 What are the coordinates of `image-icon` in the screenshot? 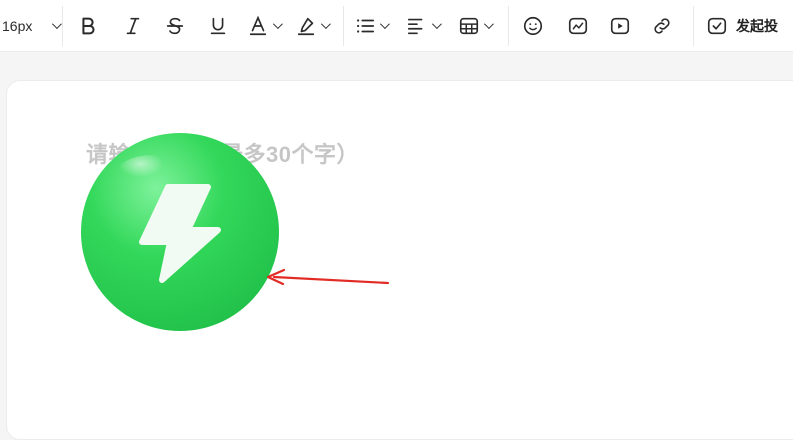 It's located at (578, 25).